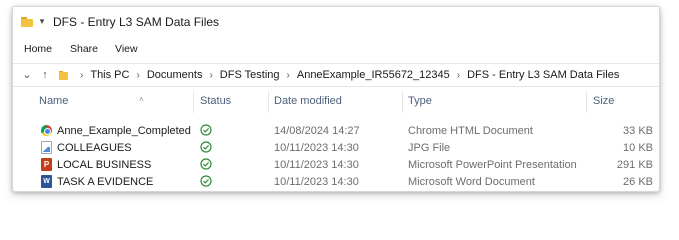 Image resolution: width=679 pixels, height=240 pixels. I want to click on column-header-date-modified: Date modified, so click(334, 104).